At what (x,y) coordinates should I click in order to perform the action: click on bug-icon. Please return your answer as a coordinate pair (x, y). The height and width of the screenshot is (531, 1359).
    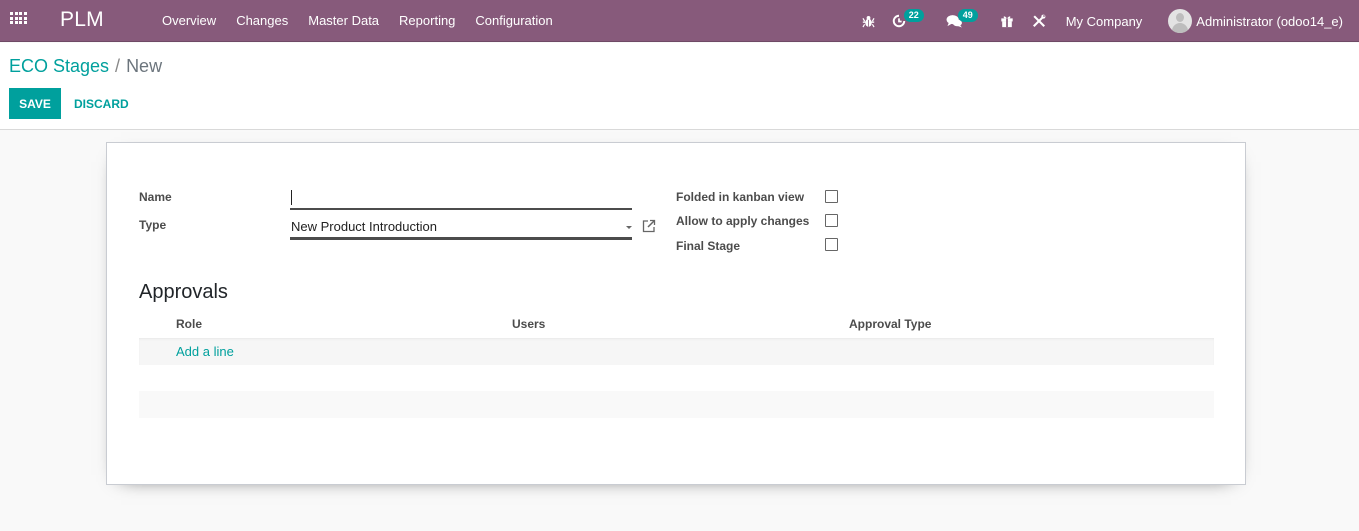
    Looking at the image, I should click on (868, 21).